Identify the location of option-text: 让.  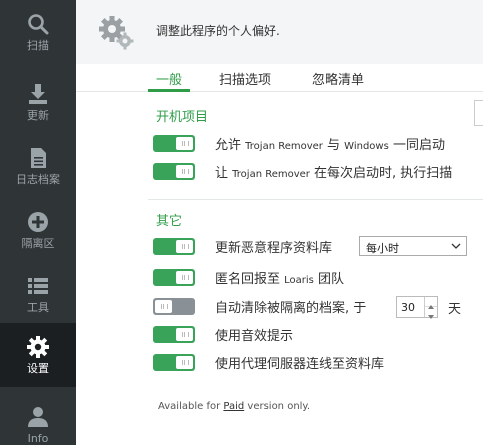
(224, 173).